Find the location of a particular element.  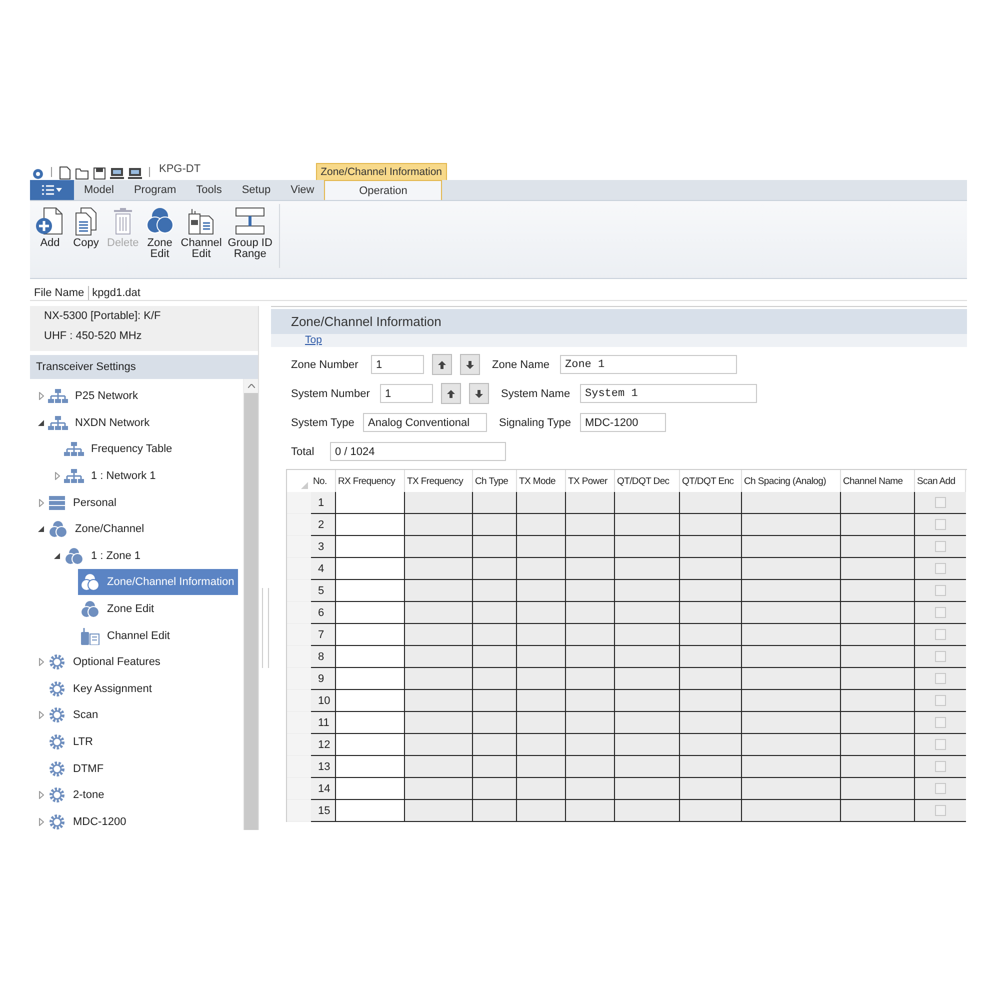

ribbon-button: Copy is located at coordinates (86, 236).